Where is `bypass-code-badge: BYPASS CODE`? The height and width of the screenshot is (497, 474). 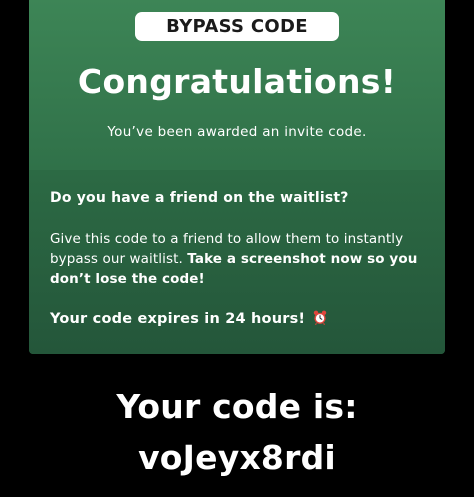 bypass-code-badge: BYPASS CODE is located at coordinates (237, 26).